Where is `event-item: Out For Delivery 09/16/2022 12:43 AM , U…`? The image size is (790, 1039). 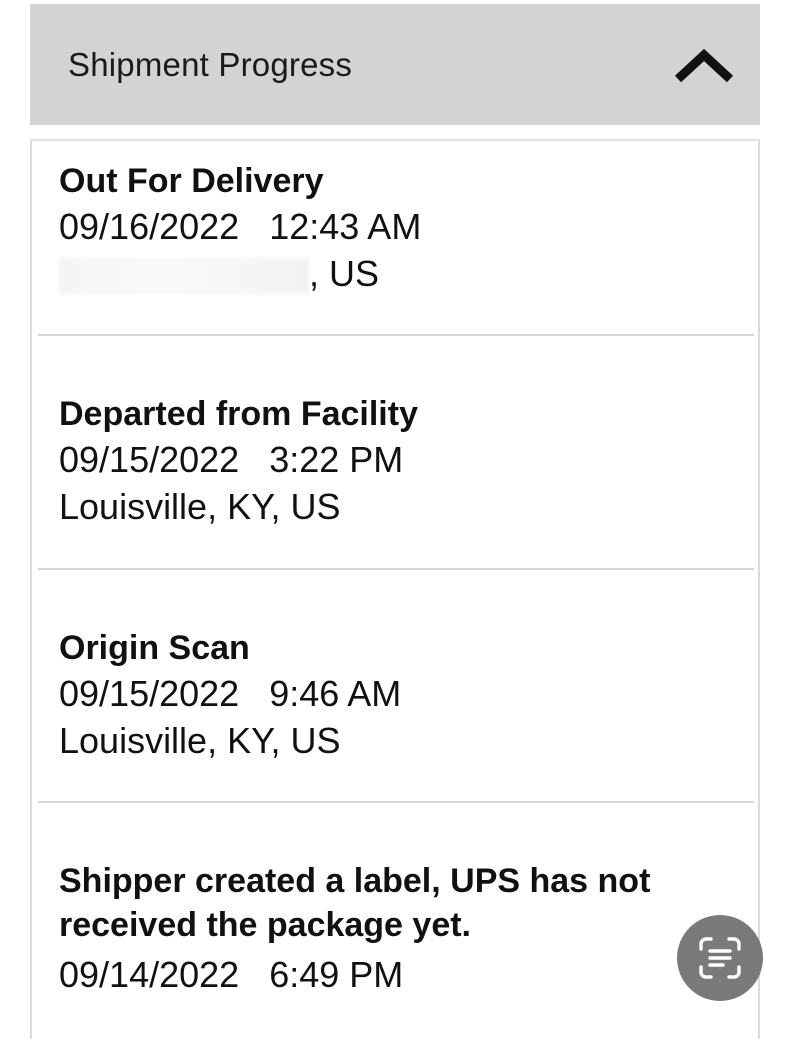 event-item: Out For Delivery 09/16/2022 12:43 AM , U… is located at coordinates (395, 228).